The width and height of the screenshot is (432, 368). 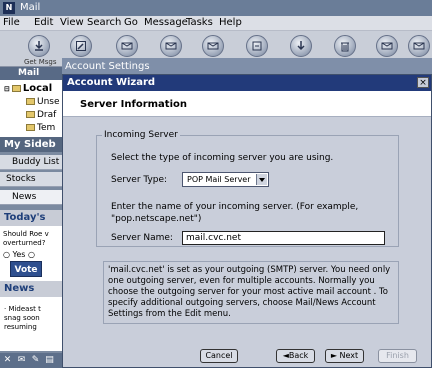 What do you see at coordinates (295, 356) in the screenshot?
I see `back-button: ◄Back` at bounding box center [295, 356].